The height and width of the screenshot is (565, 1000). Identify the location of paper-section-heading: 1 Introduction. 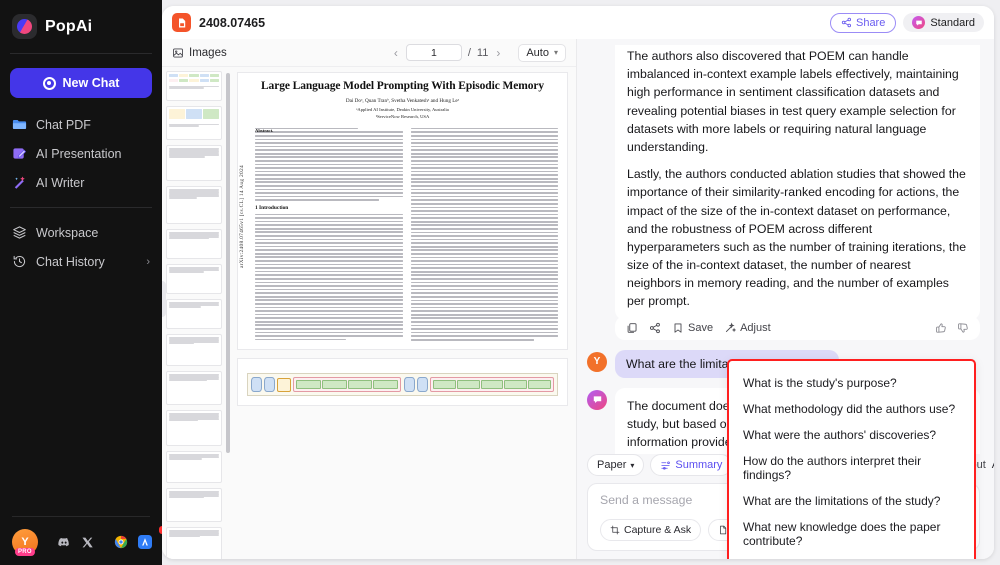
(272, 208).